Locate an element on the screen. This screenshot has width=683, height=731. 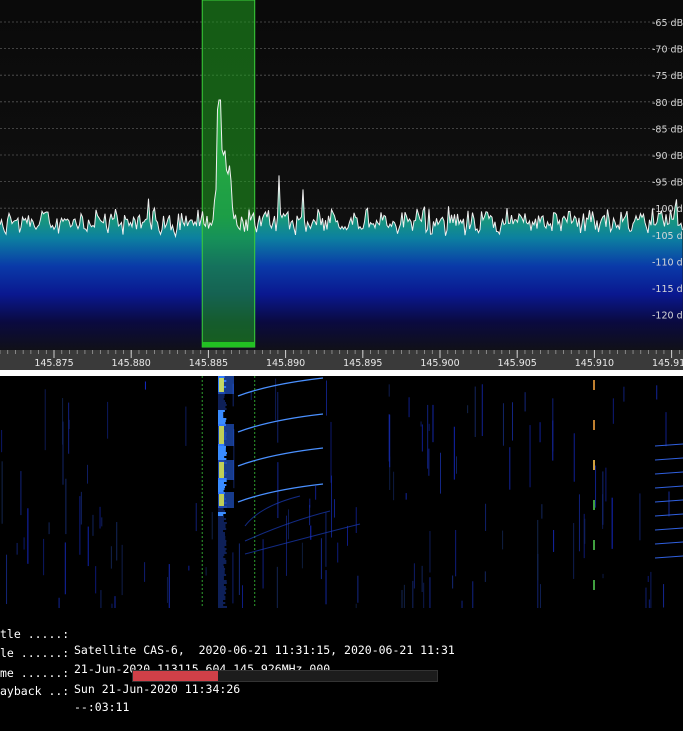
db-label: -90 dBc is located at coordinates (667, 156).